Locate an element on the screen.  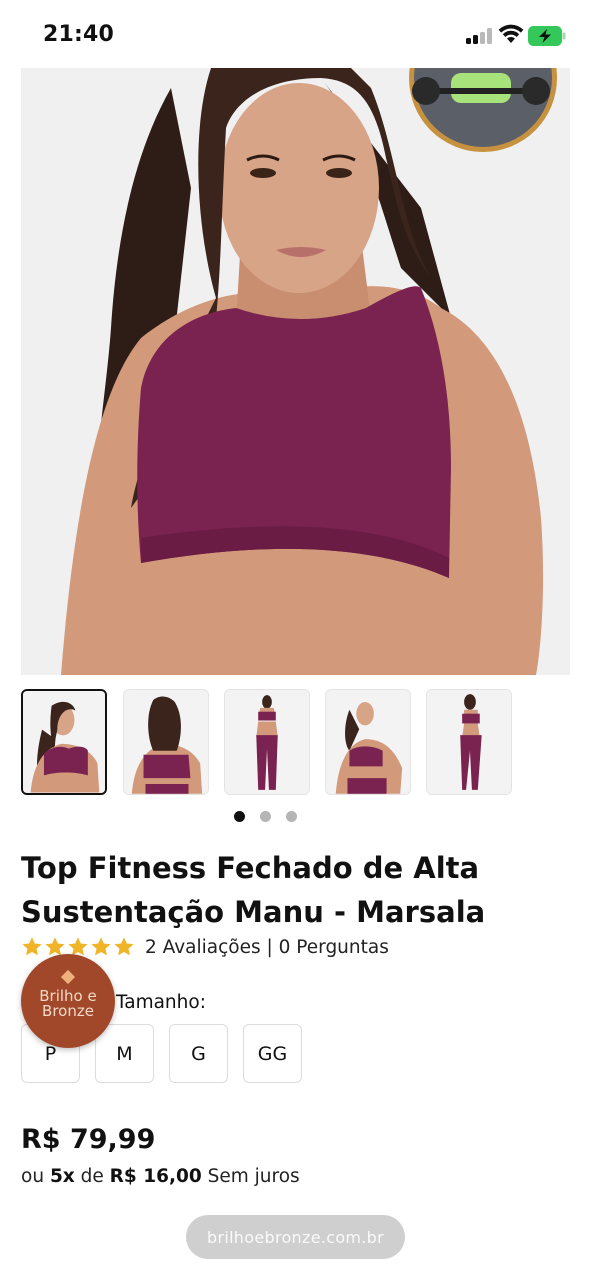
size-option-m: M is located at coordinates (124, 1053).